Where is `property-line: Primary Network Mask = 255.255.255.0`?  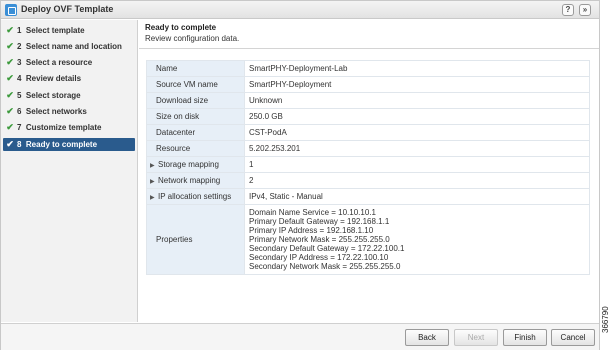
property-line: Primary Network Mask = 255.255.255.0 is located at coordinates (319, 239).